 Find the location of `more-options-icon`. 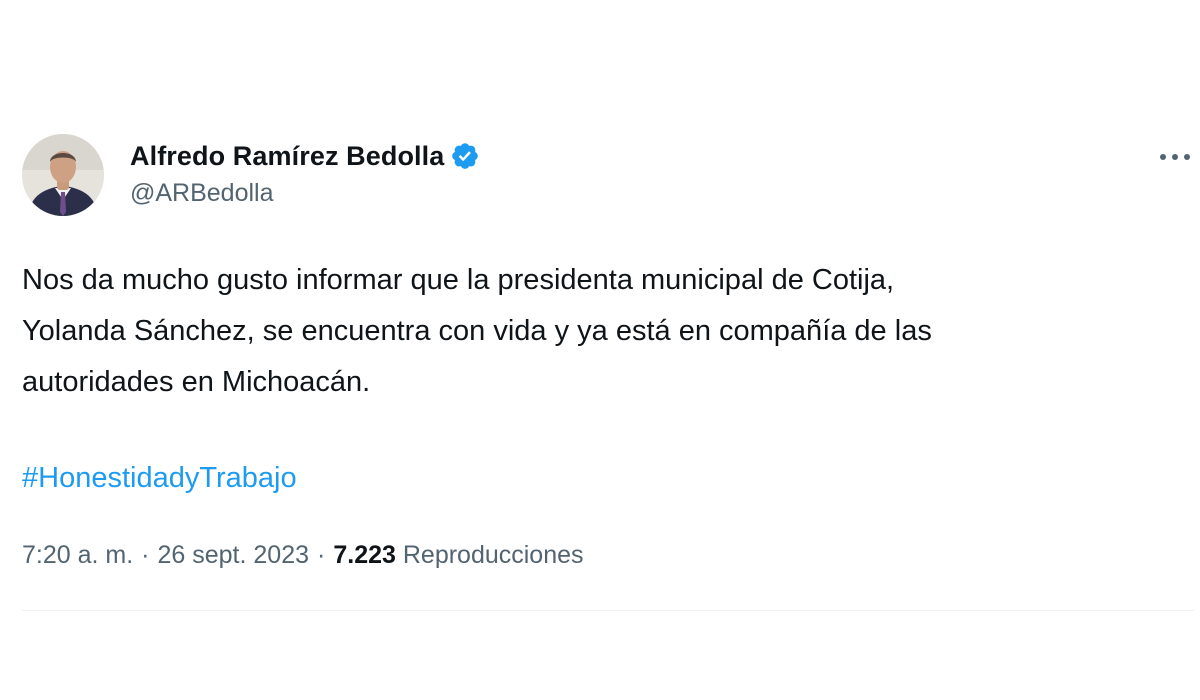

more-options-icon is located at coordinates (1175, 157).